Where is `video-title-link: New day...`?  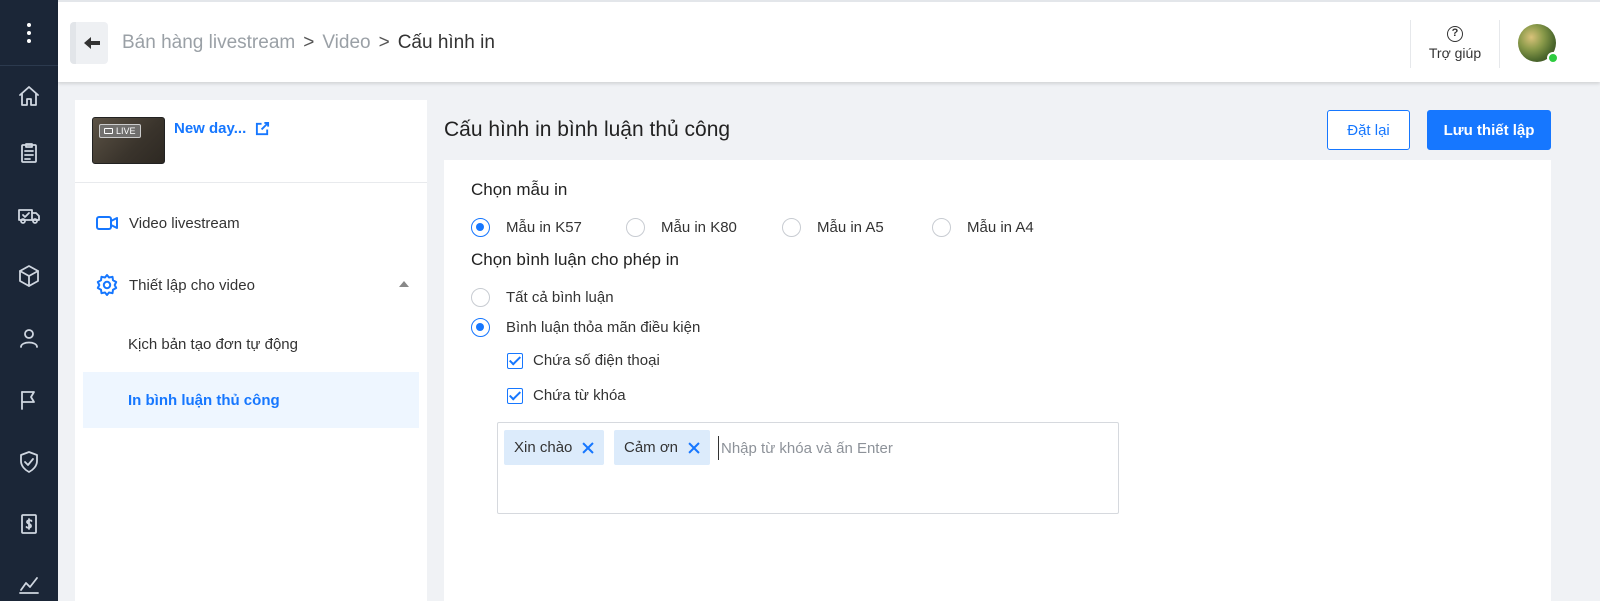
video-title-link: New day... is located at coordinates (210, 128).